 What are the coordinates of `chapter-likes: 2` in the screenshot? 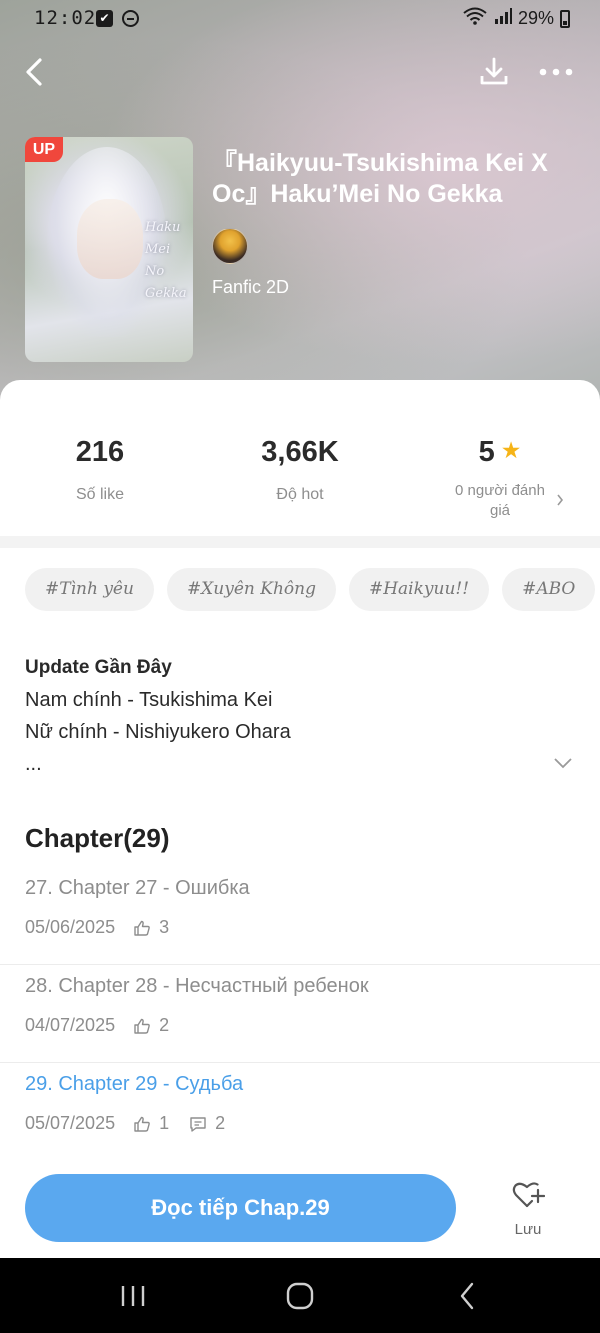 It's located at (164, 1025).